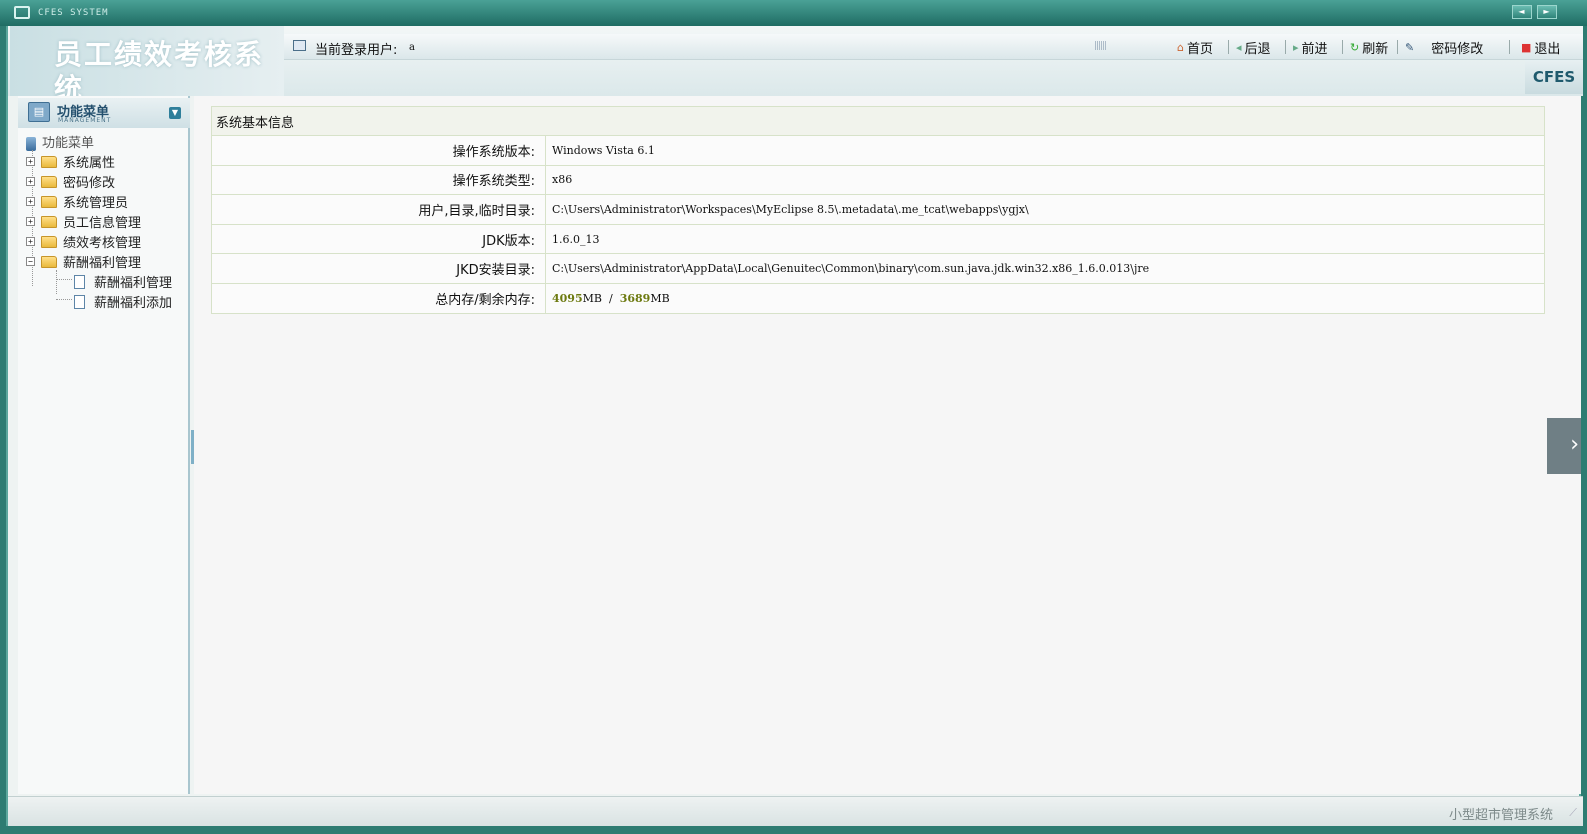 This screenshot has width=1587, height=834. Describe the element at coordinates (1522, 12) in the screenshot. I see `window-prev-button: ◄` at that location.